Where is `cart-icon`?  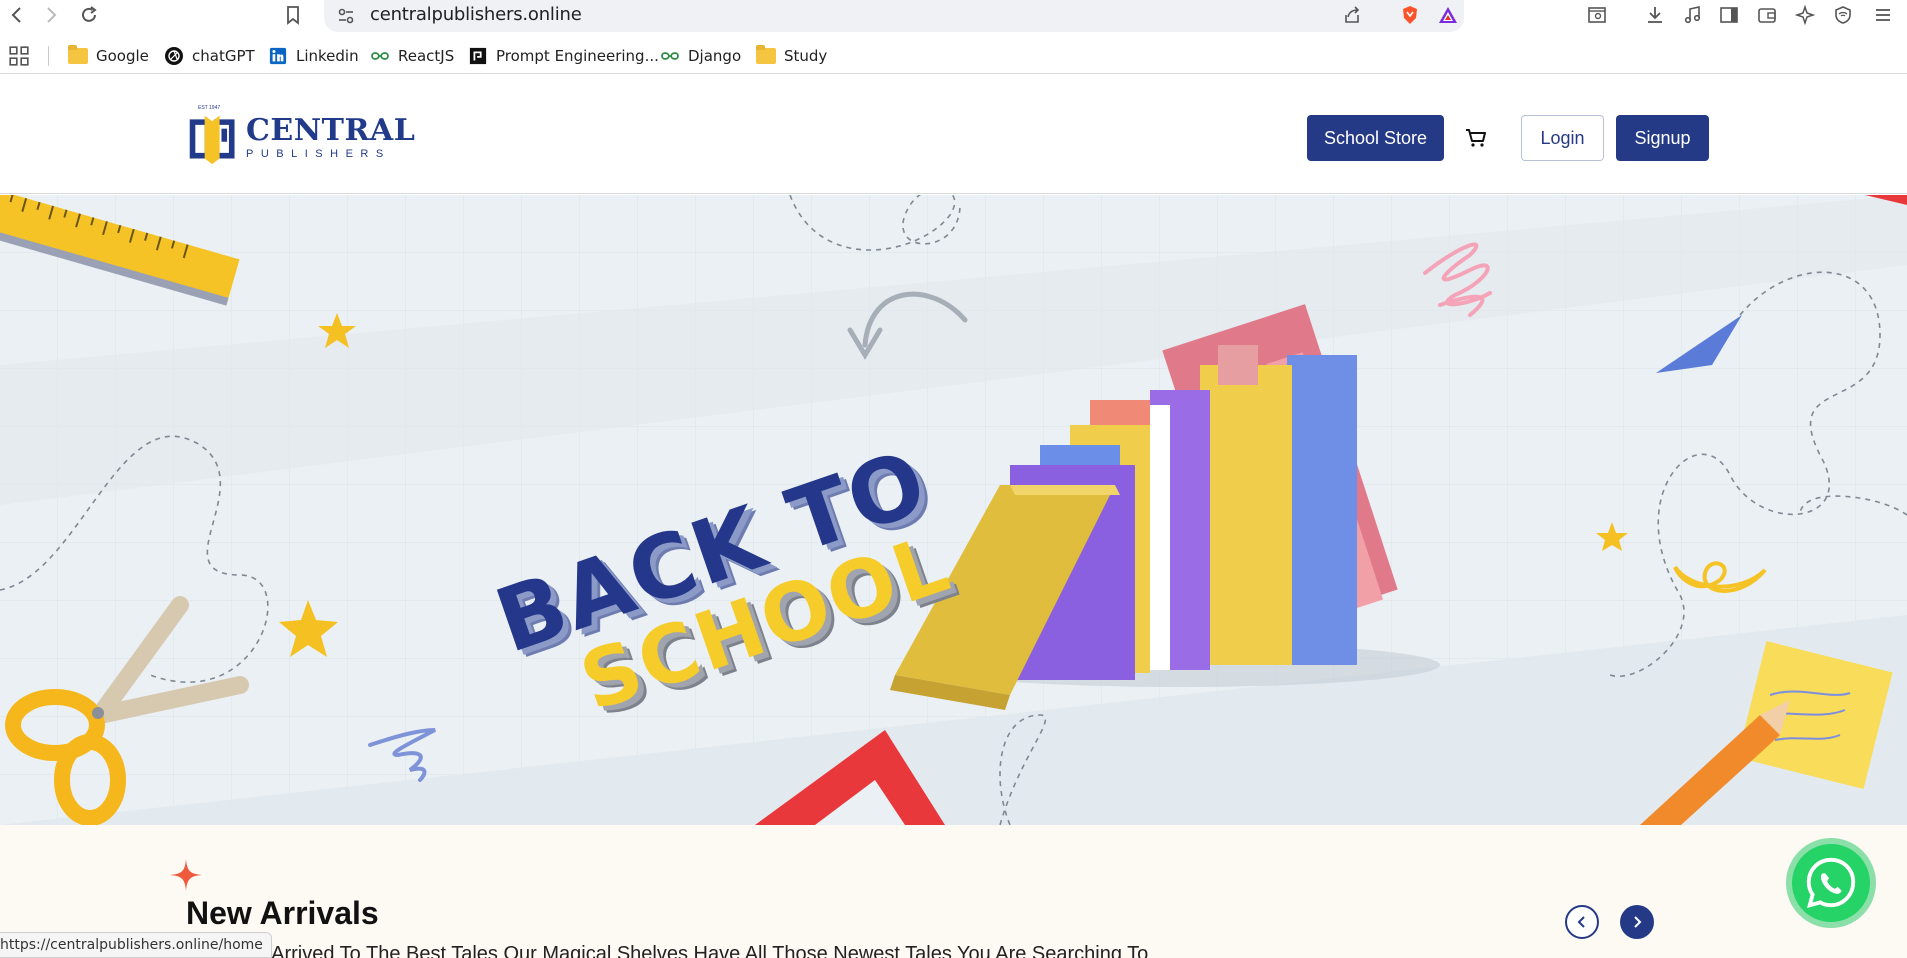 cart-icon is located at coordinates (1477, 139).